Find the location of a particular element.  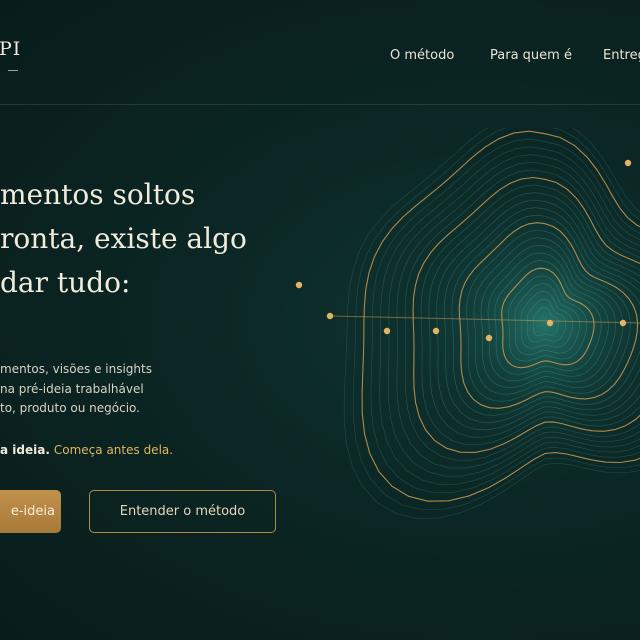

nav-item-metodo: O método is located at coordinates (422, 55).